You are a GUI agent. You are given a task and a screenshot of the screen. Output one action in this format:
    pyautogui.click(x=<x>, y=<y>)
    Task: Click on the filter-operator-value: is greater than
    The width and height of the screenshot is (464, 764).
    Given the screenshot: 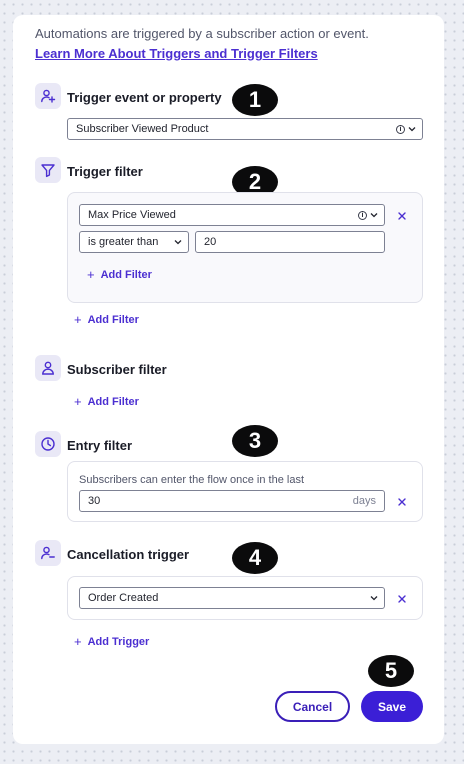 What is the action you would take?
    pyautogui.click(x=123, y=242)
    